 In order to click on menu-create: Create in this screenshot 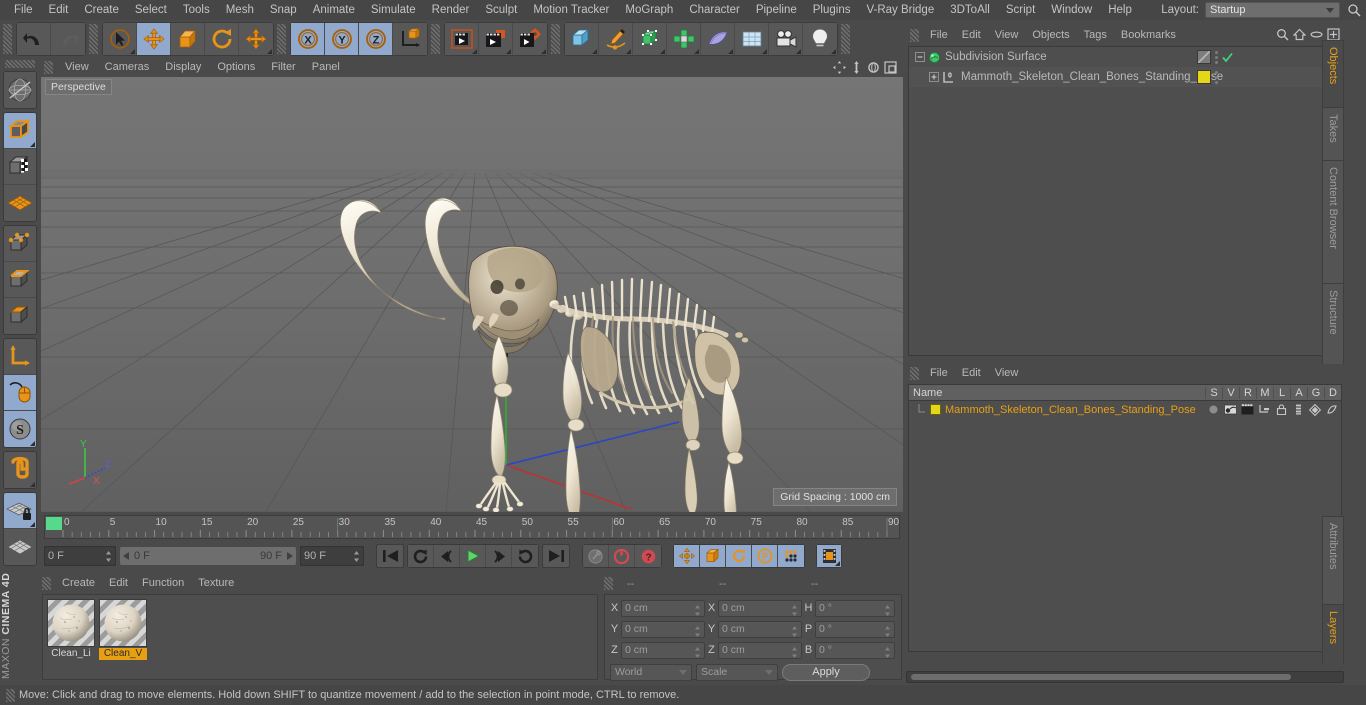, I will do `click(101, 10)`.